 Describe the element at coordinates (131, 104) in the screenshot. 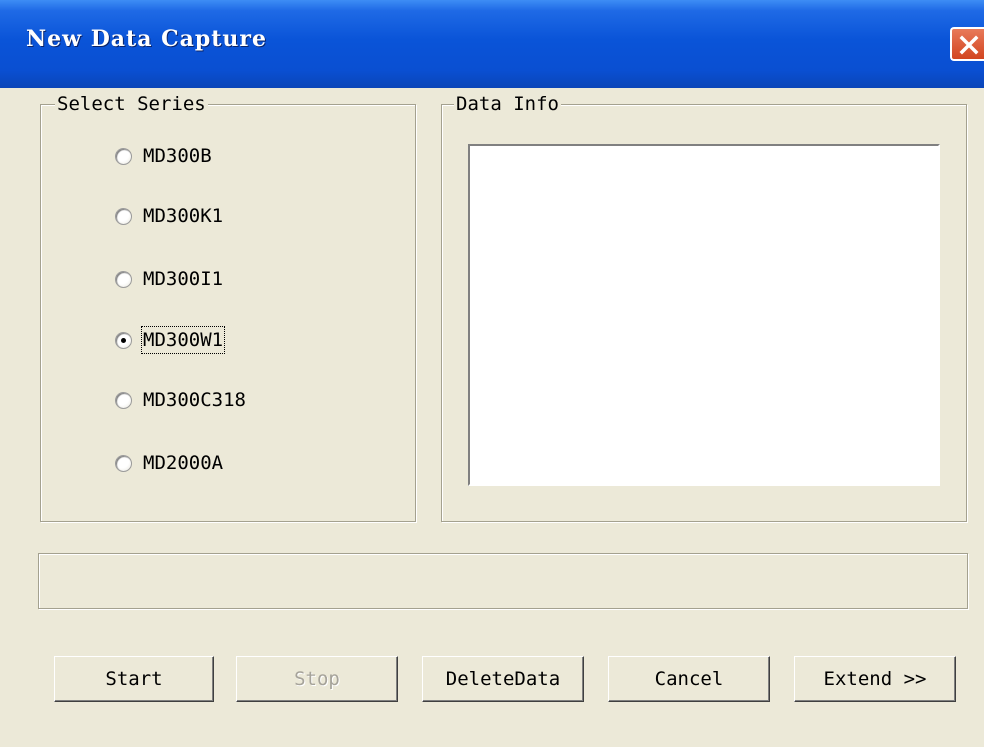

I see `select-series-legend: Select Series` at that location.